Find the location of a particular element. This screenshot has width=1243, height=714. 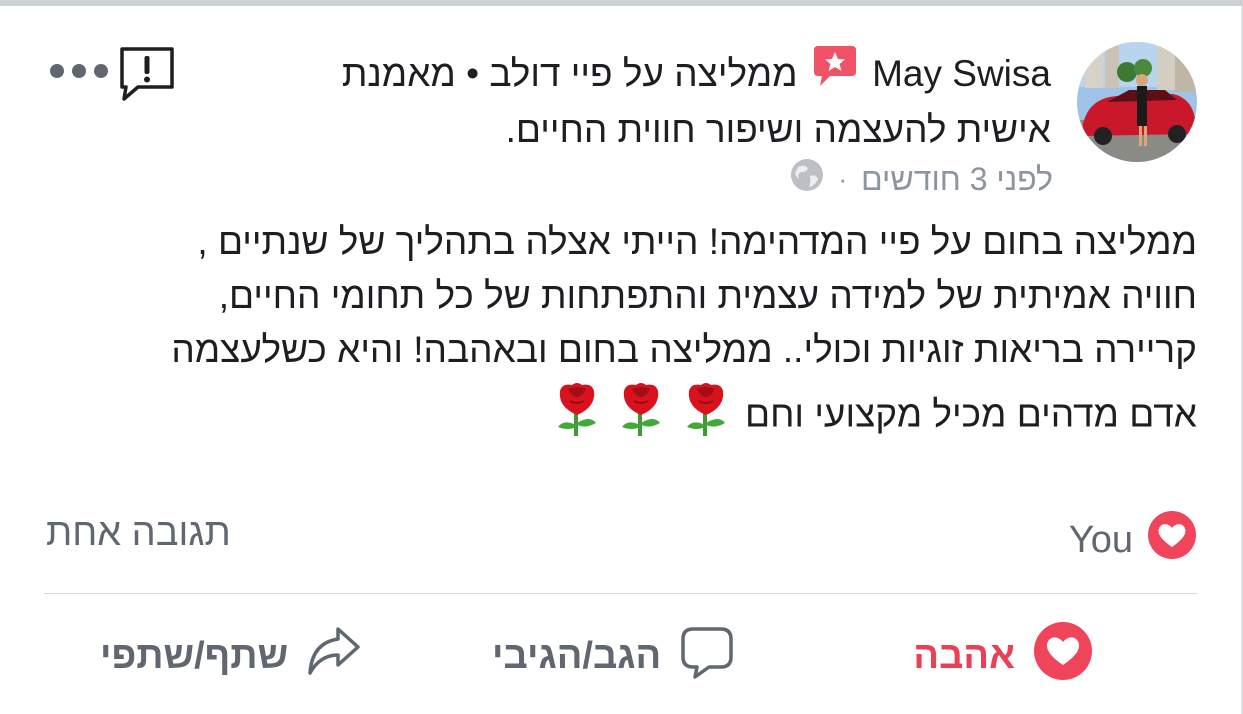

action-bar: אהבה הגב/הגיבי שתף/שתפי is located at coordinates (620, 656).